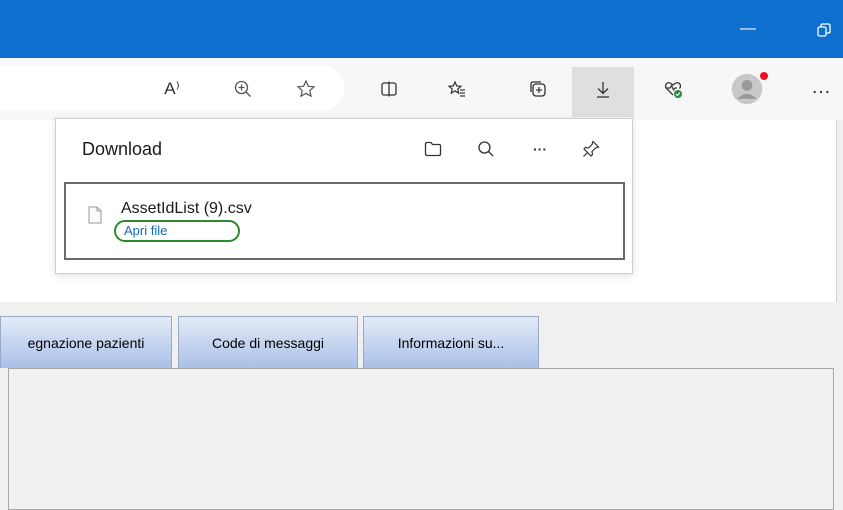 This screenshot has height=510, width=843. I want to click on read-aloud-icon: A⁾, so click(172, 89).